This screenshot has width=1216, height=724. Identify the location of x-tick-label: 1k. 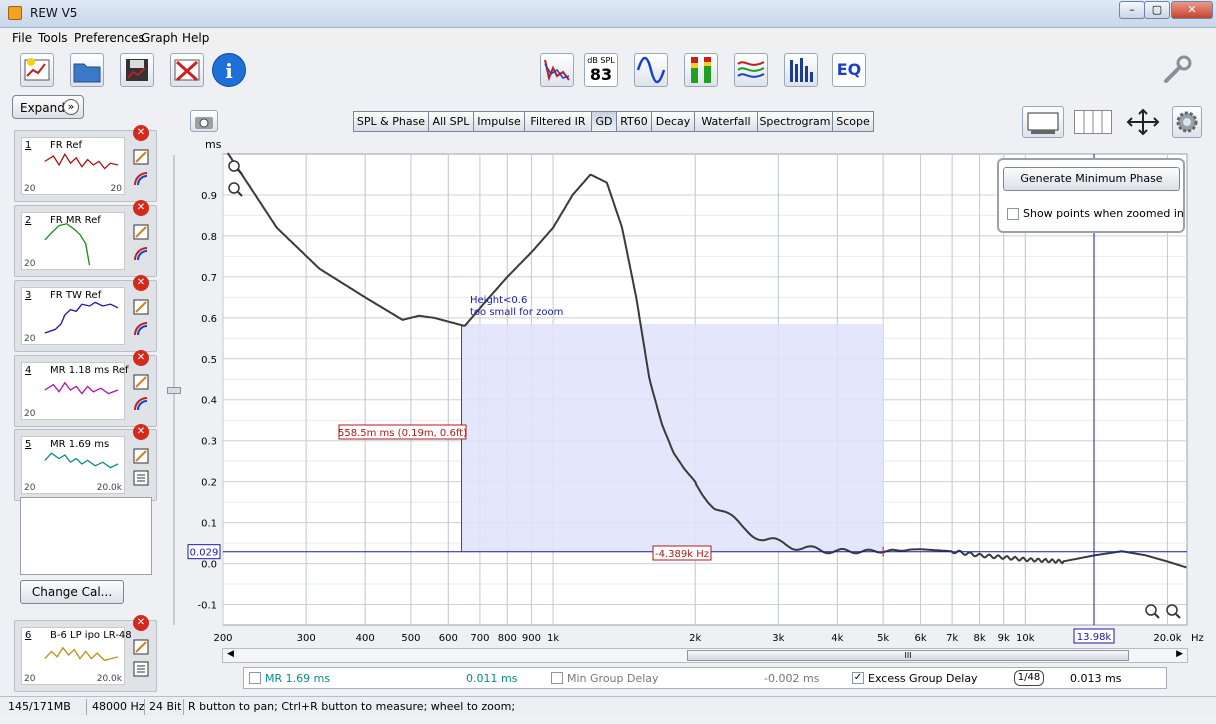
(553, 638).